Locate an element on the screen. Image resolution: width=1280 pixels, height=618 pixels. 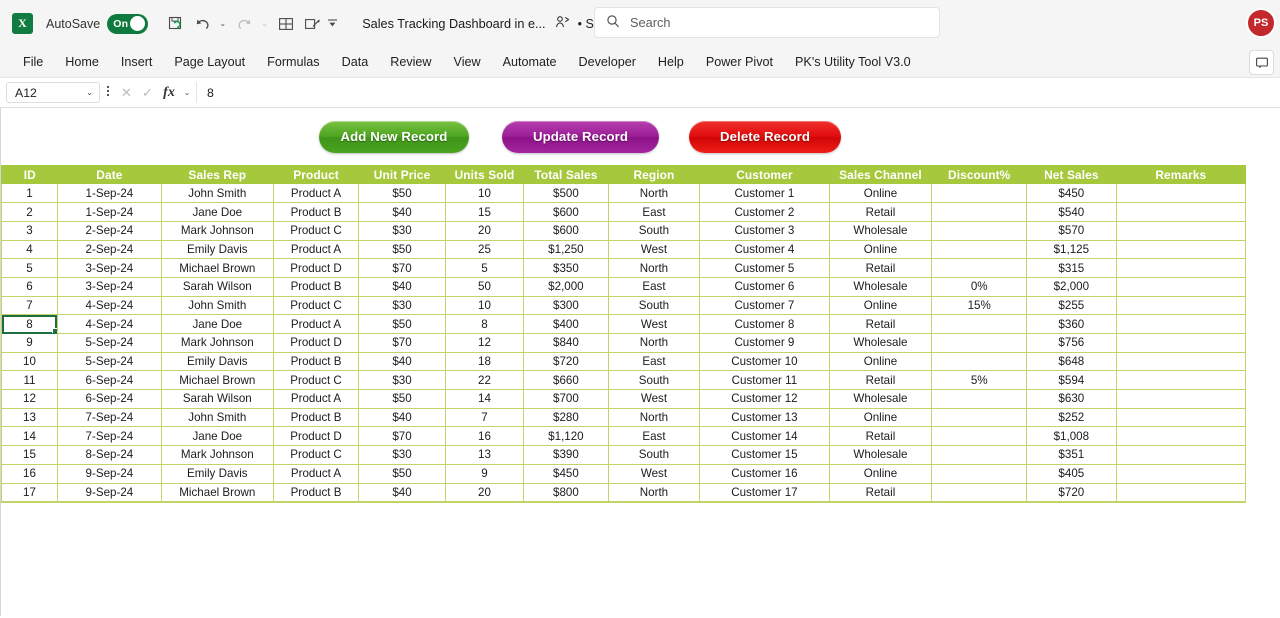
column-header-sales-channel: Sales Channel is located at coordinates (880, 174).